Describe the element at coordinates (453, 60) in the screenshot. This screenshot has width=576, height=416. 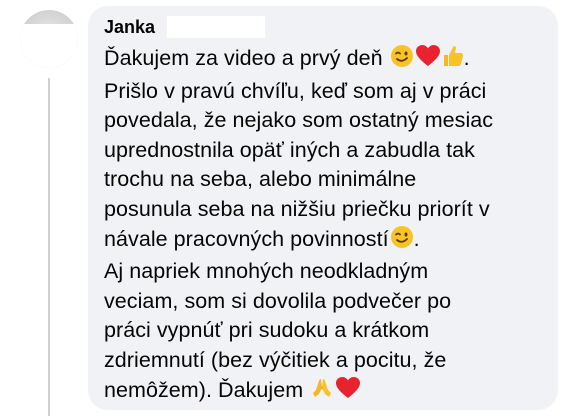
I see `thumbs-up-icon` at that location.